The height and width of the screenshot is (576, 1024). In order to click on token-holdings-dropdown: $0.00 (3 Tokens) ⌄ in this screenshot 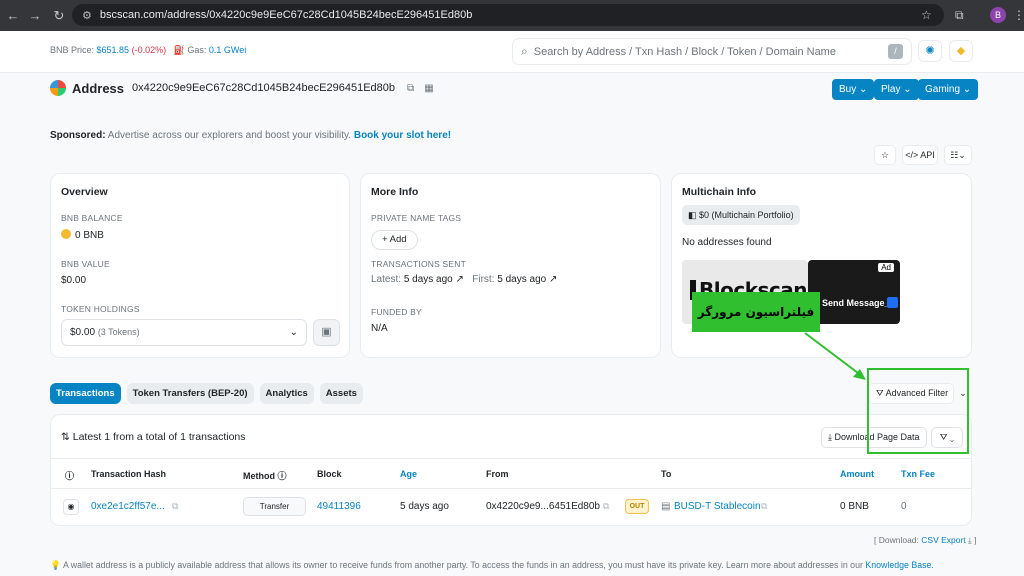, I will do `click(184, 332)`.